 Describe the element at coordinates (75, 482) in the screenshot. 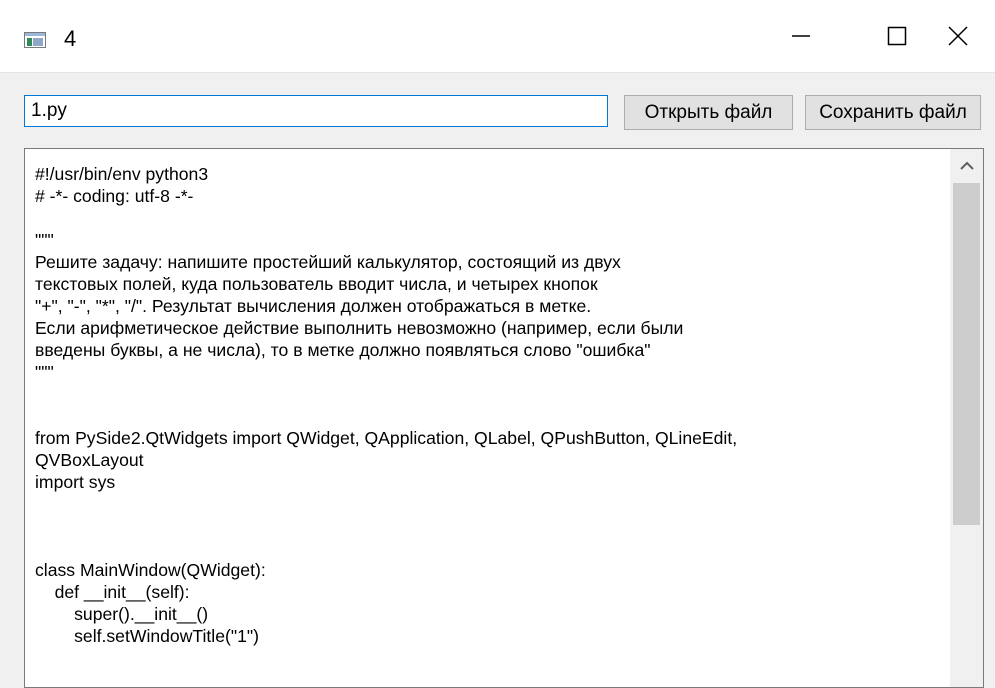

I see `code-line: import sys` at that location.